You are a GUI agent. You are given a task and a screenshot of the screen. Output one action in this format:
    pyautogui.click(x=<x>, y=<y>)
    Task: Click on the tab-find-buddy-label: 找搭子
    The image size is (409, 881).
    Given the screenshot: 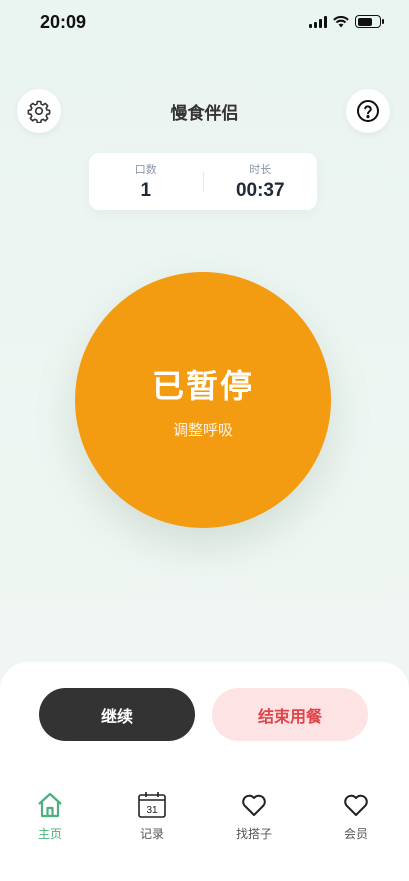 What is the action you would take?
    pyautogui.click(x=253, y=834)
    